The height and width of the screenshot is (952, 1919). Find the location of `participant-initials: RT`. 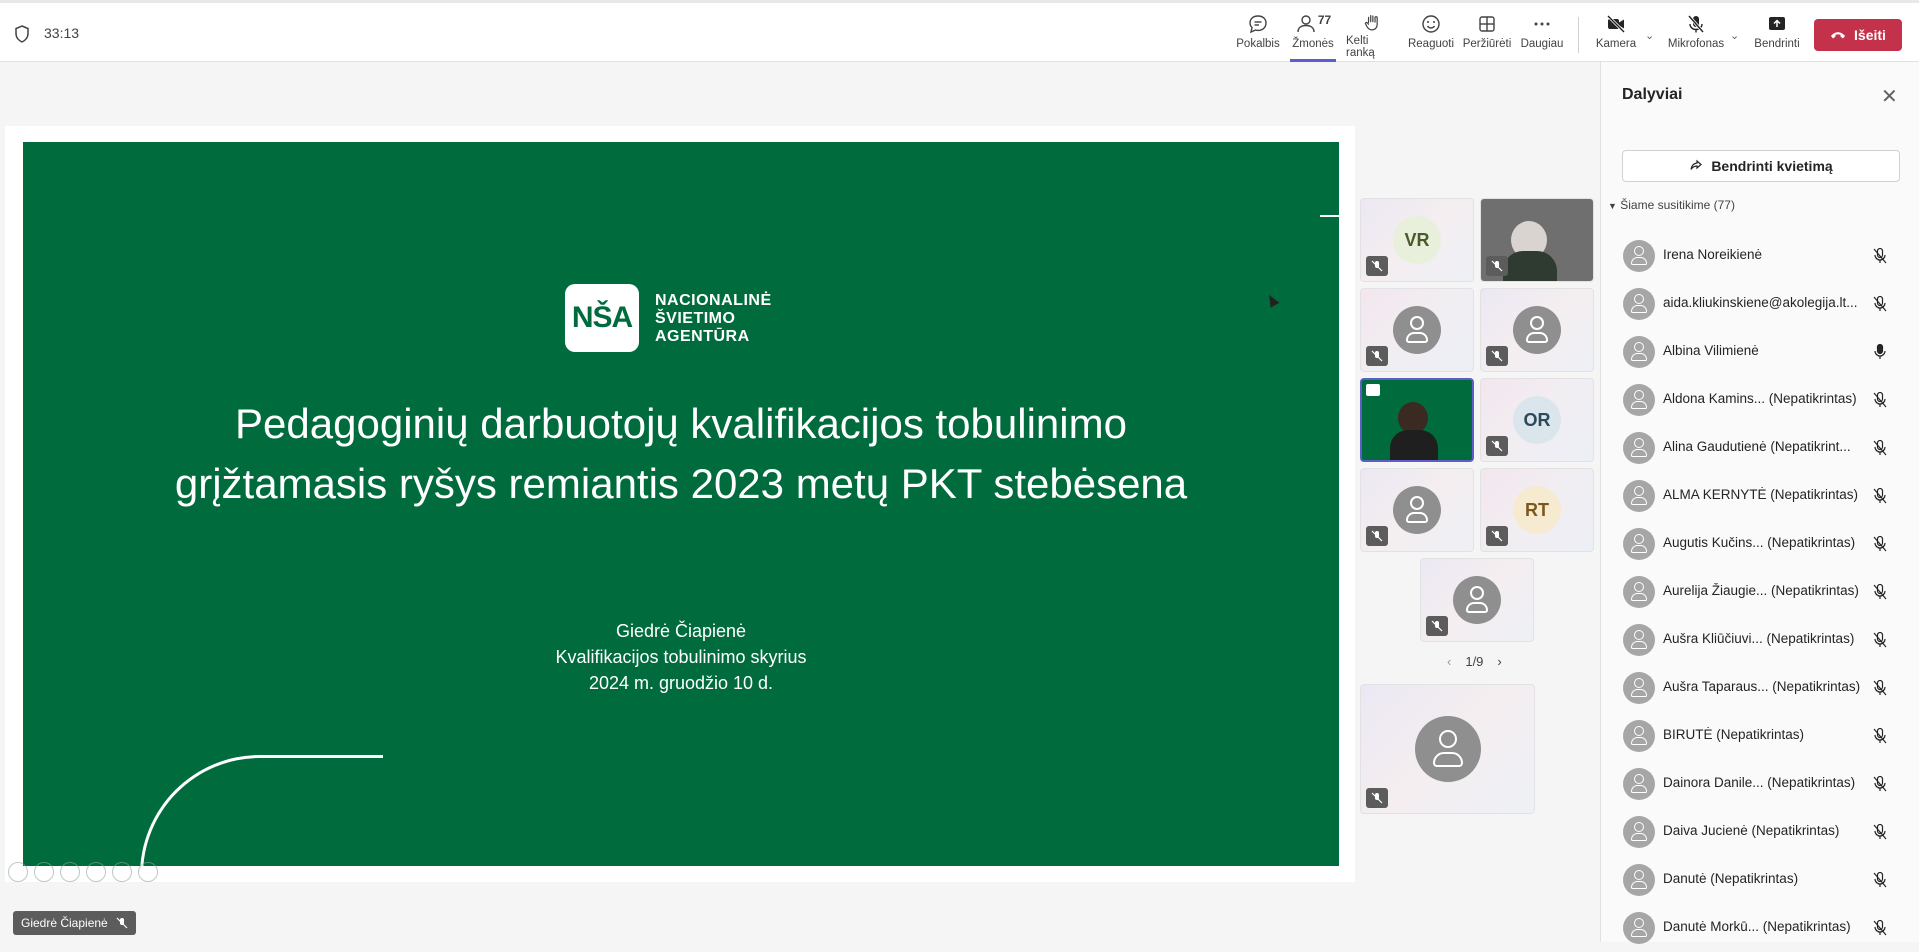

participant-initials: RT is located at coordinates (1537, 510).